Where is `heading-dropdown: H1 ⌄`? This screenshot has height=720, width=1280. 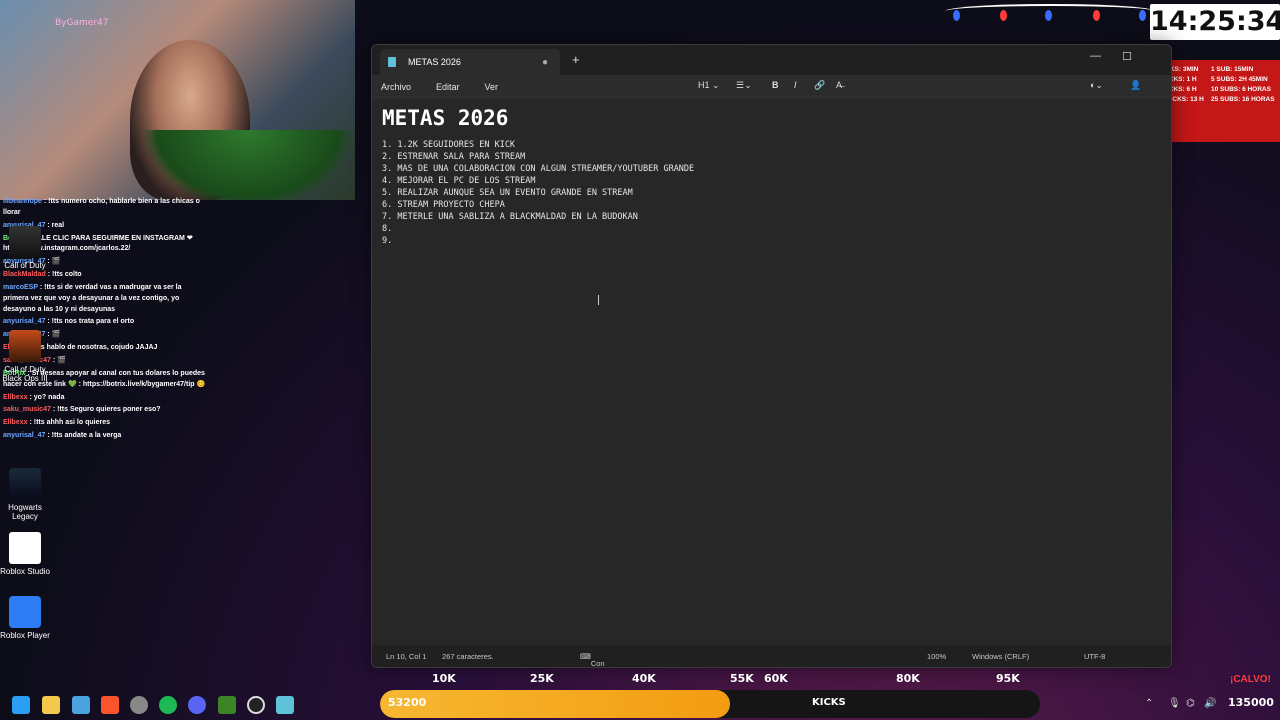
heading-dropdown: H1 ⌄ is located at coordinates (709, 85).